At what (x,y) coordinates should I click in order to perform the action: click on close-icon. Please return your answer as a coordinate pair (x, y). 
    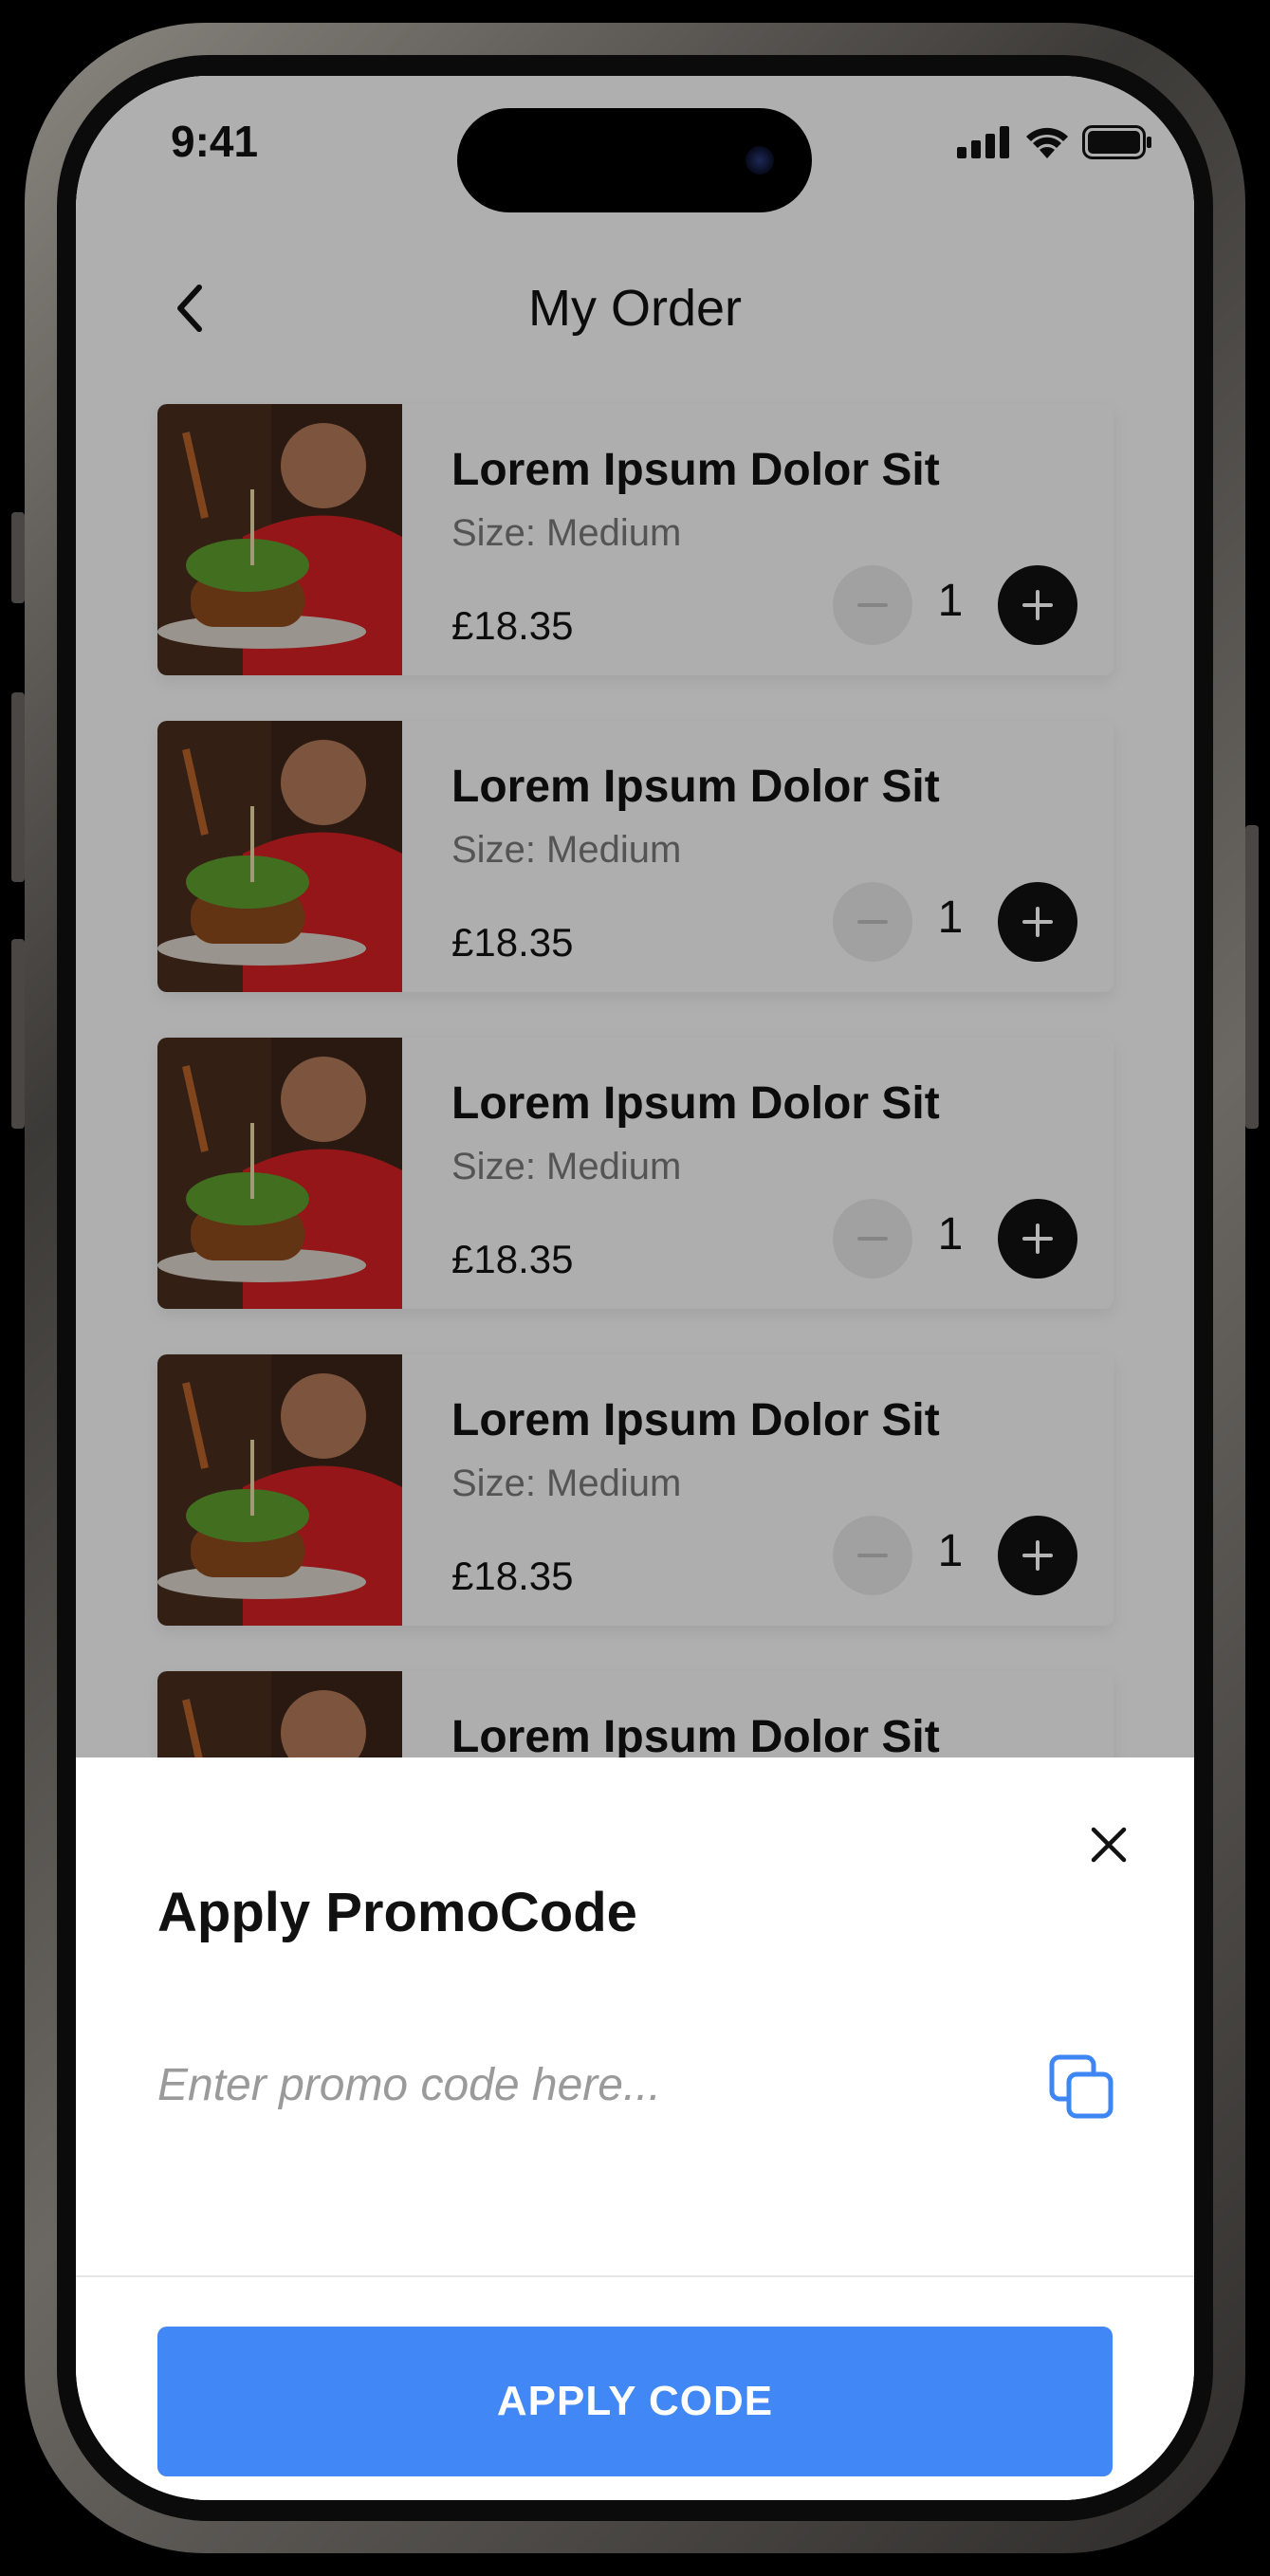
    Looking at the image, I should click on (1109, 1845).